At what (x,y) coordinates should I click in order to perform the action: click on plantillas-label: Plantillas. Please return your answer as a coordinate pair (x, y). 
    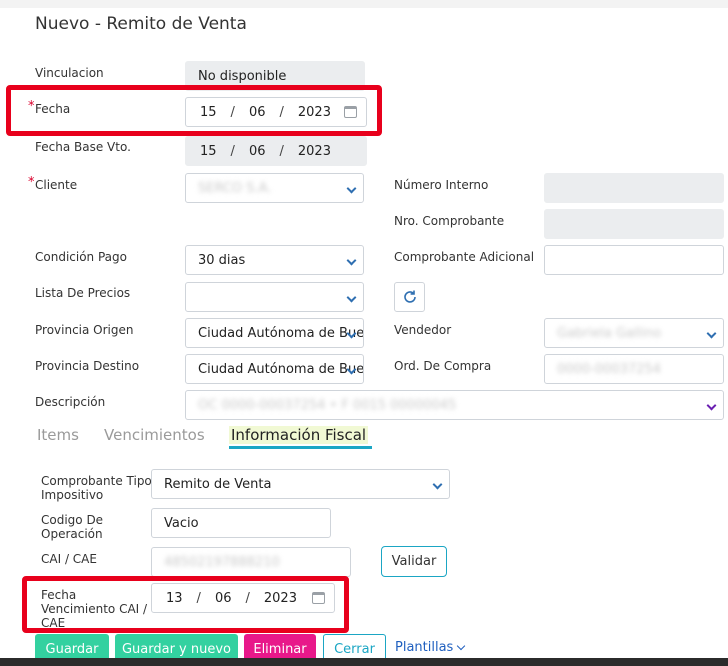
    Looking at the image, I should click on (424, 647).